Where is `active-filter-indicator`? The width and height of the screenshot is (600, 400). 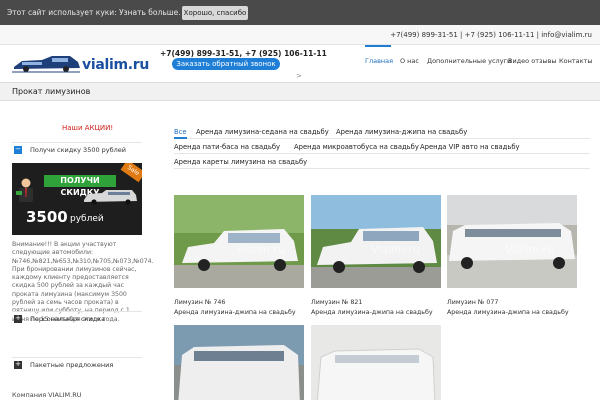
active-filter-indicator is located at coordinates (180, 138).